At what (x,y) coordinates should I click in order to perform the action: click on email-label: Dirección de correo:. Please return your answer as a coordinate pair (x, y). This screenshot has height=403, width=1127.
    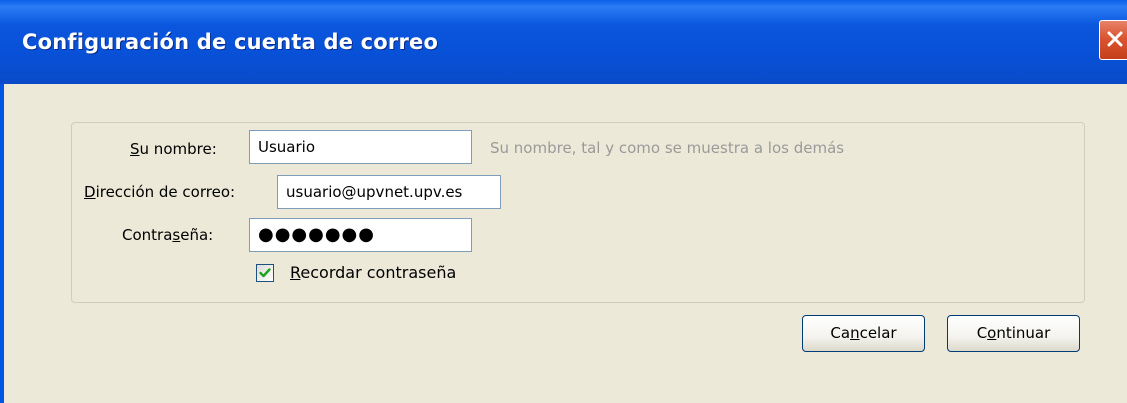
    Looking at the image, I should click on (160, 192).